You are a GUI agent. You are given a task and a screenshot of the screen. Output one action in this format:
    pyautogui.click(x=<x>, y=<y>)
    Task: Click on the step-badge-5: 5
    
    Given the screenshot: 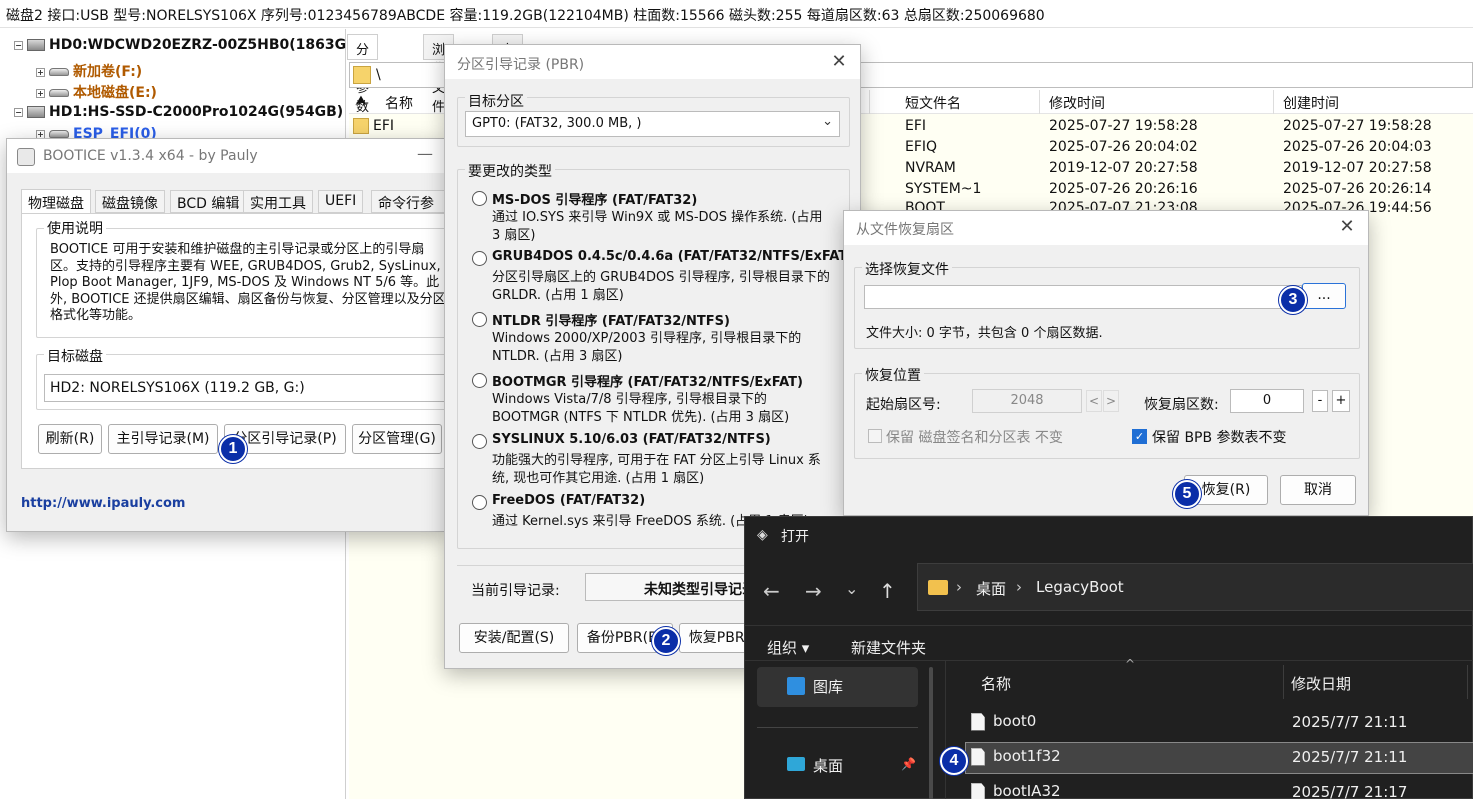 What is the action you would take?
    pyautogui.click(x=1187, y=494)
    